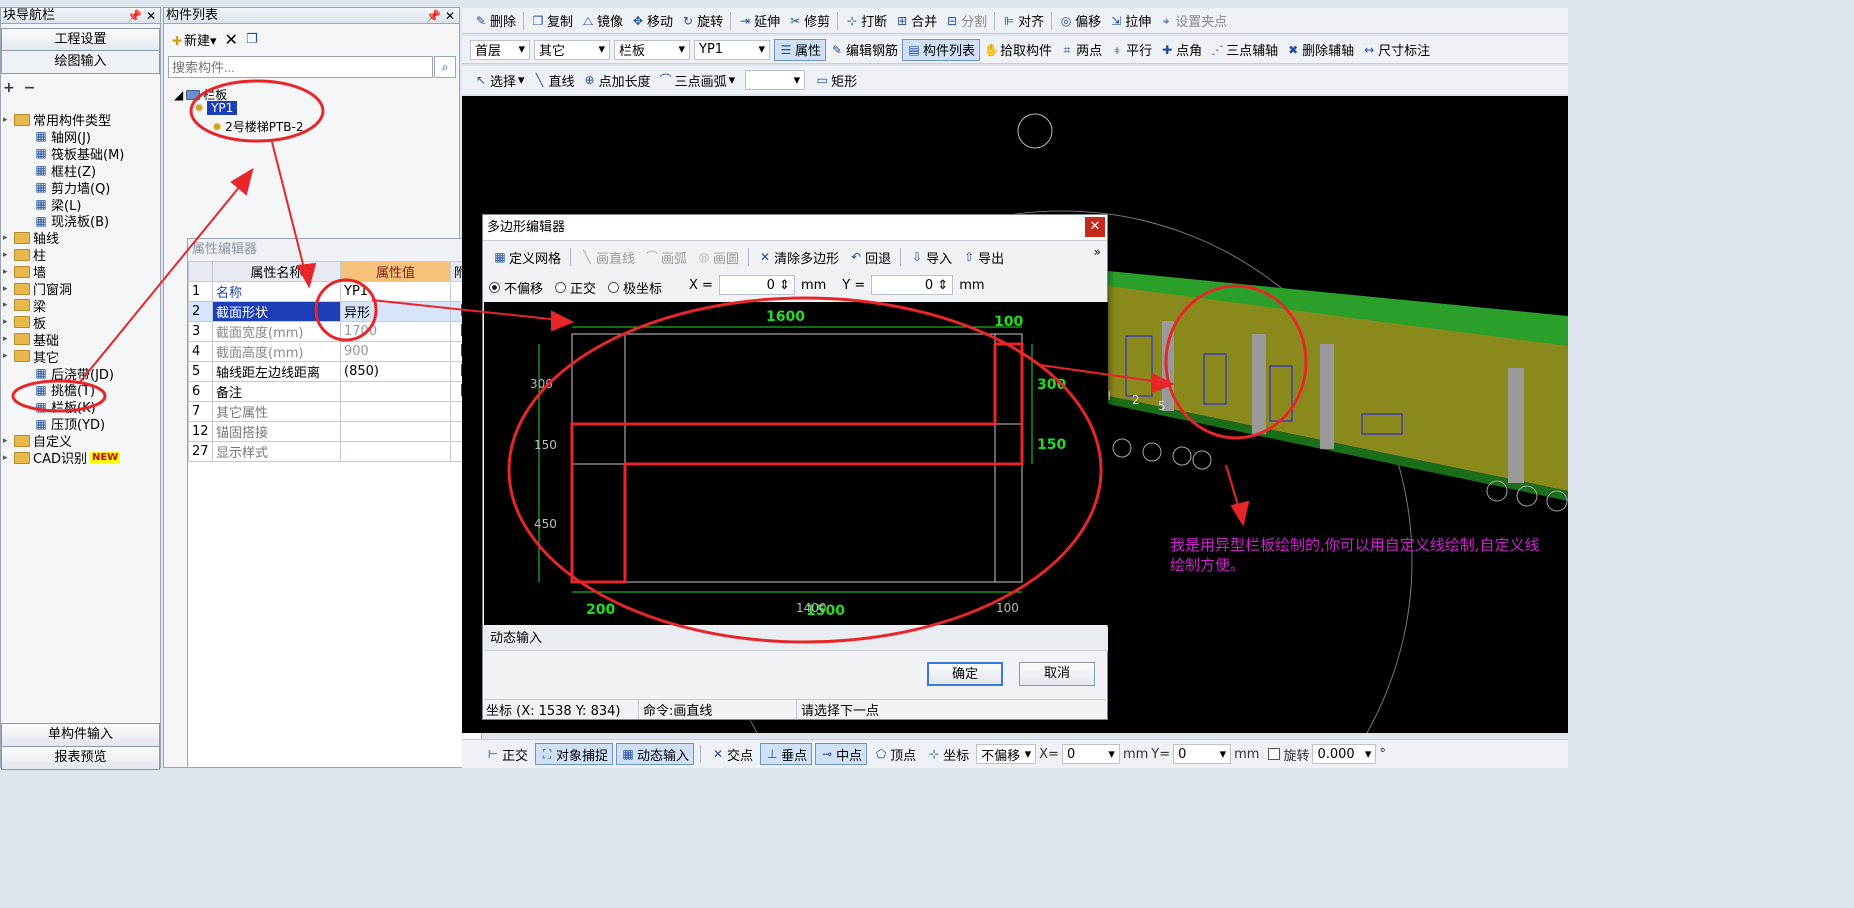 The image size is (1854, 908). Describe the element at coordinates (1097, 252) in the screenshot. I see `overflow-icon: »` at that location.